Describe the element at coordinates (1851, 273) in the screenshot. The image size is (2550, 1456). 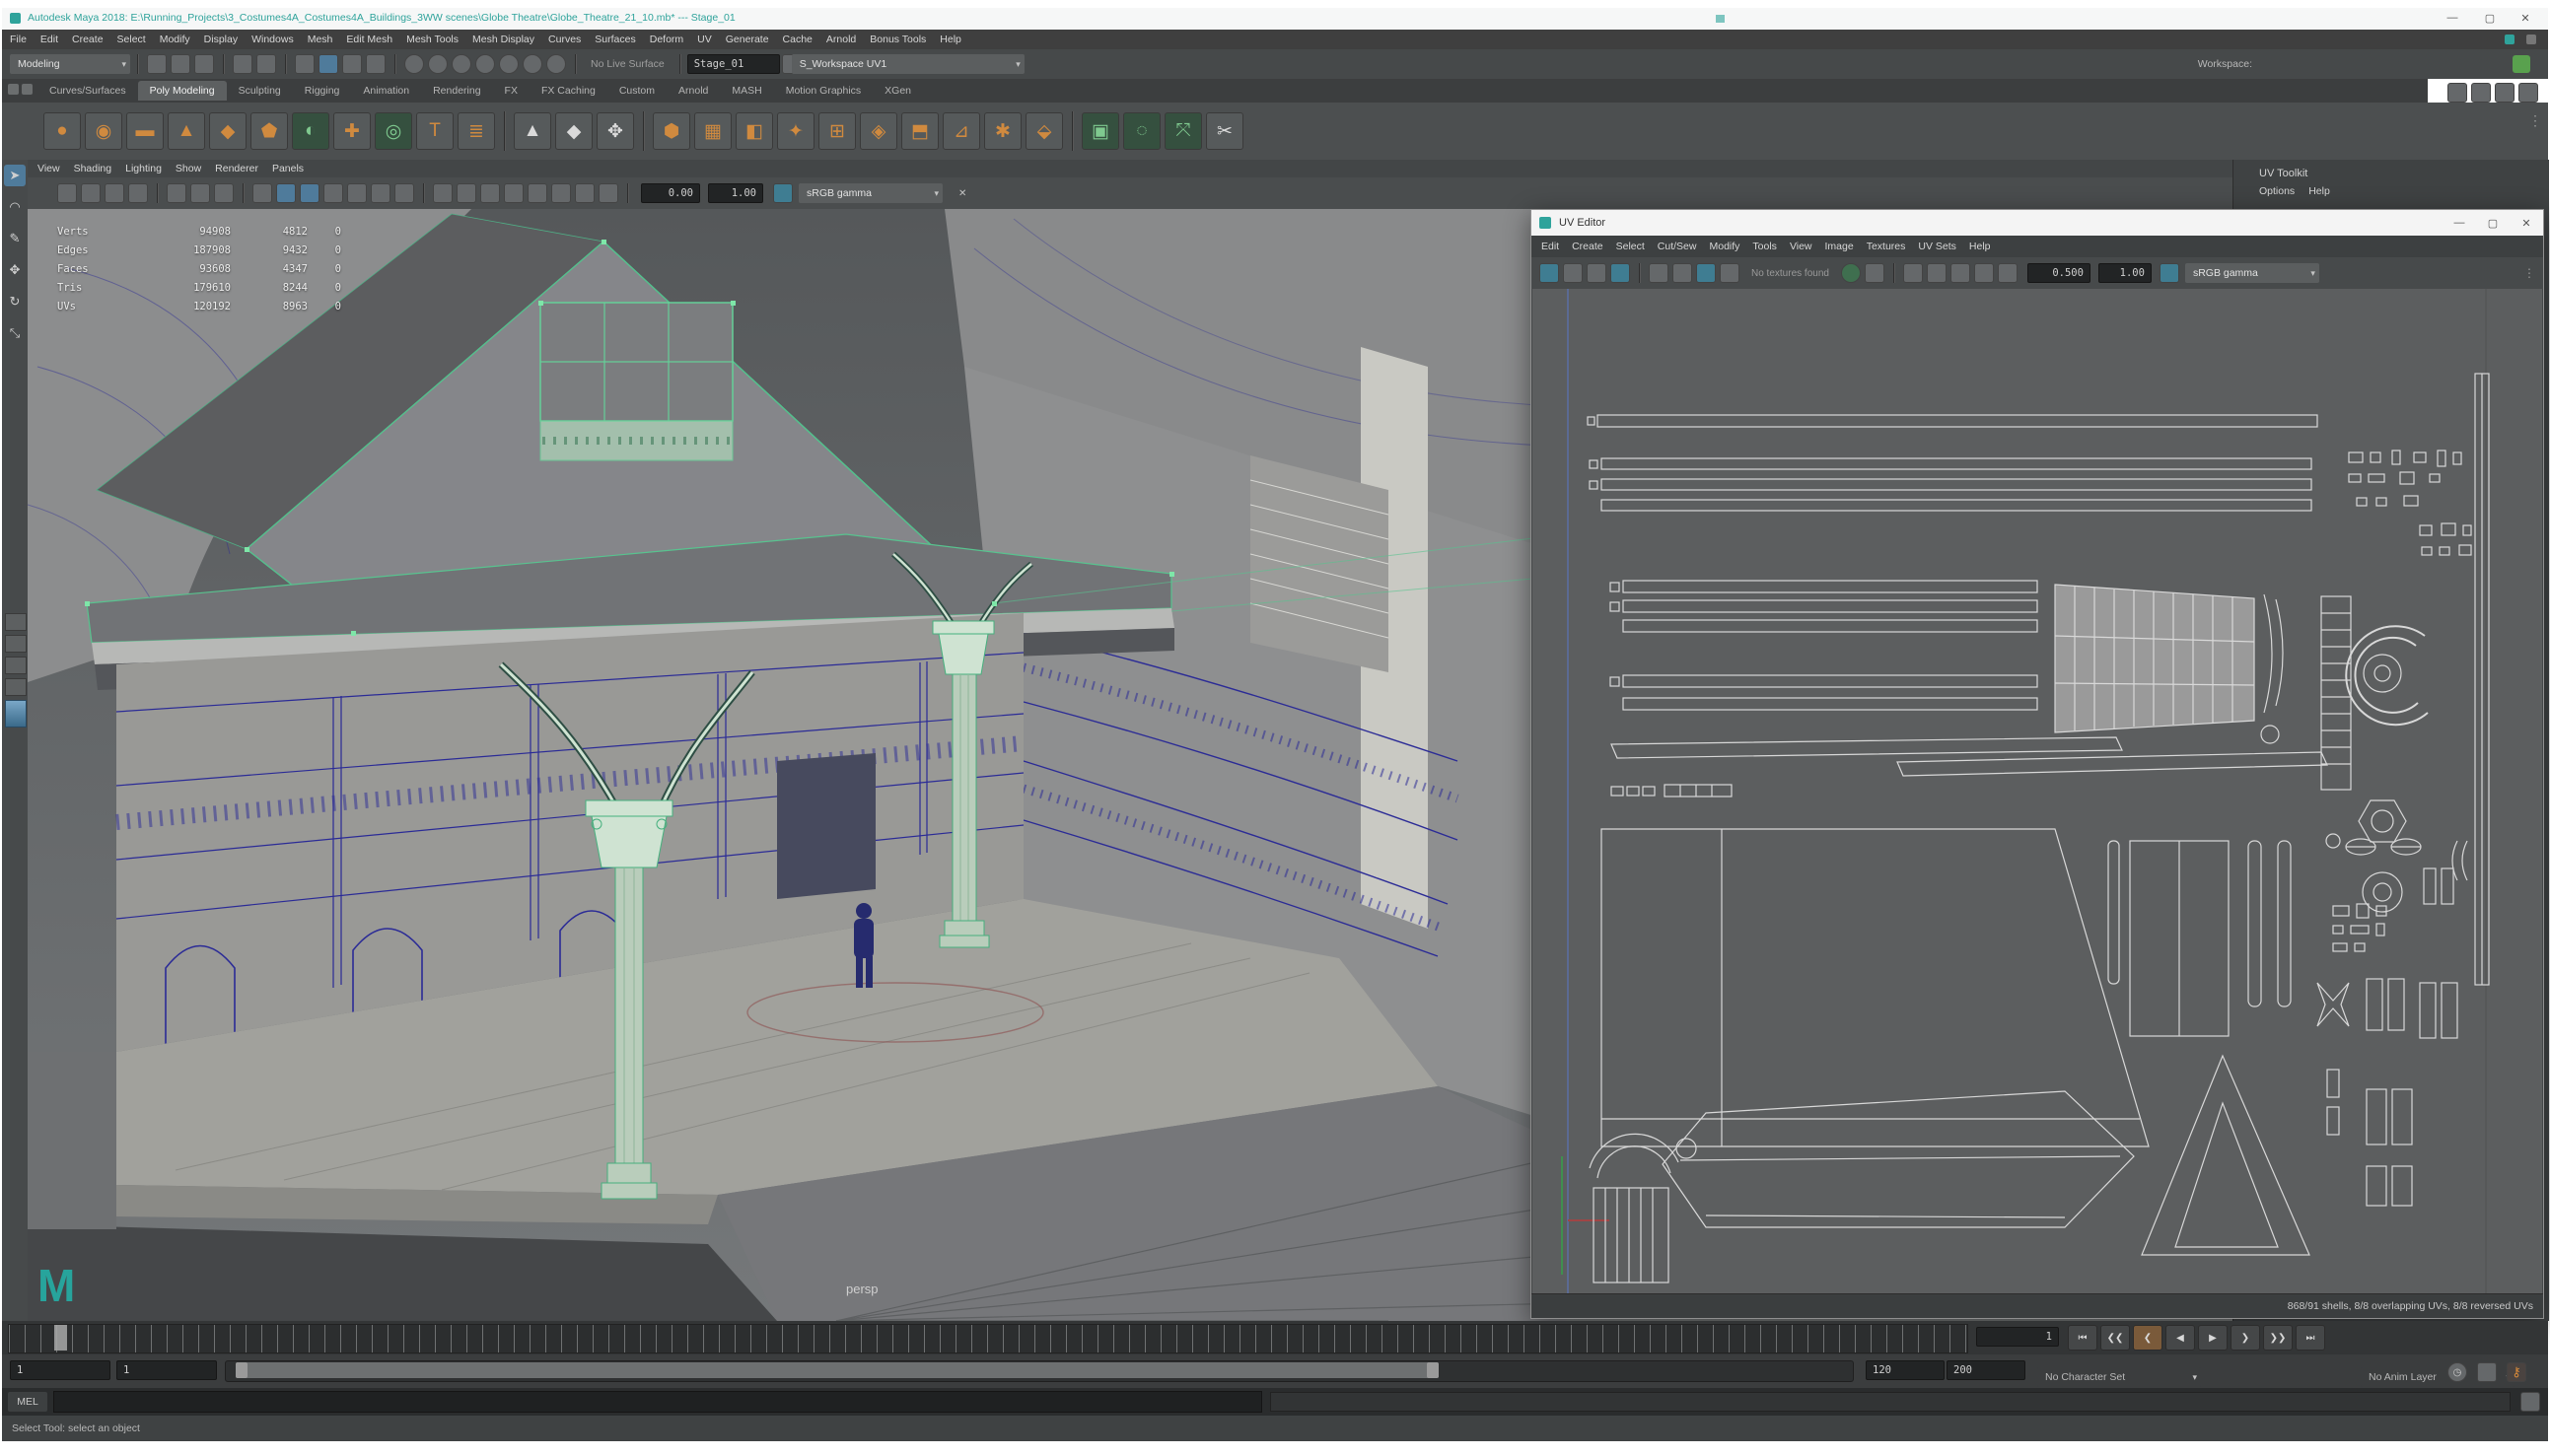
I see `uv-tb-image-icon` at that location.